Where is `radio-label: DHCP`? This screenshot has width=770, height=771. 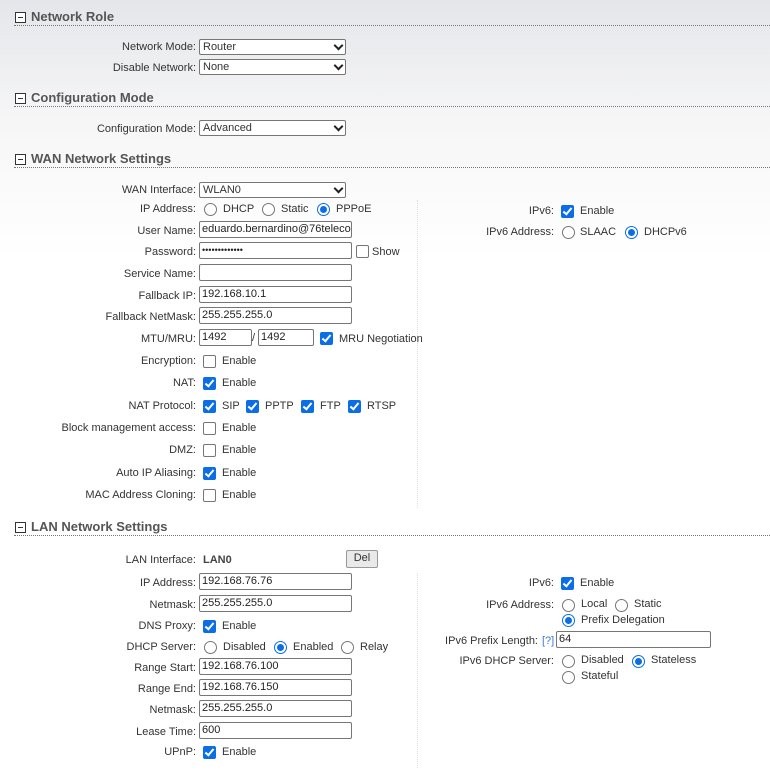 radio-label: DHCP is located at coordinates (239, 209).